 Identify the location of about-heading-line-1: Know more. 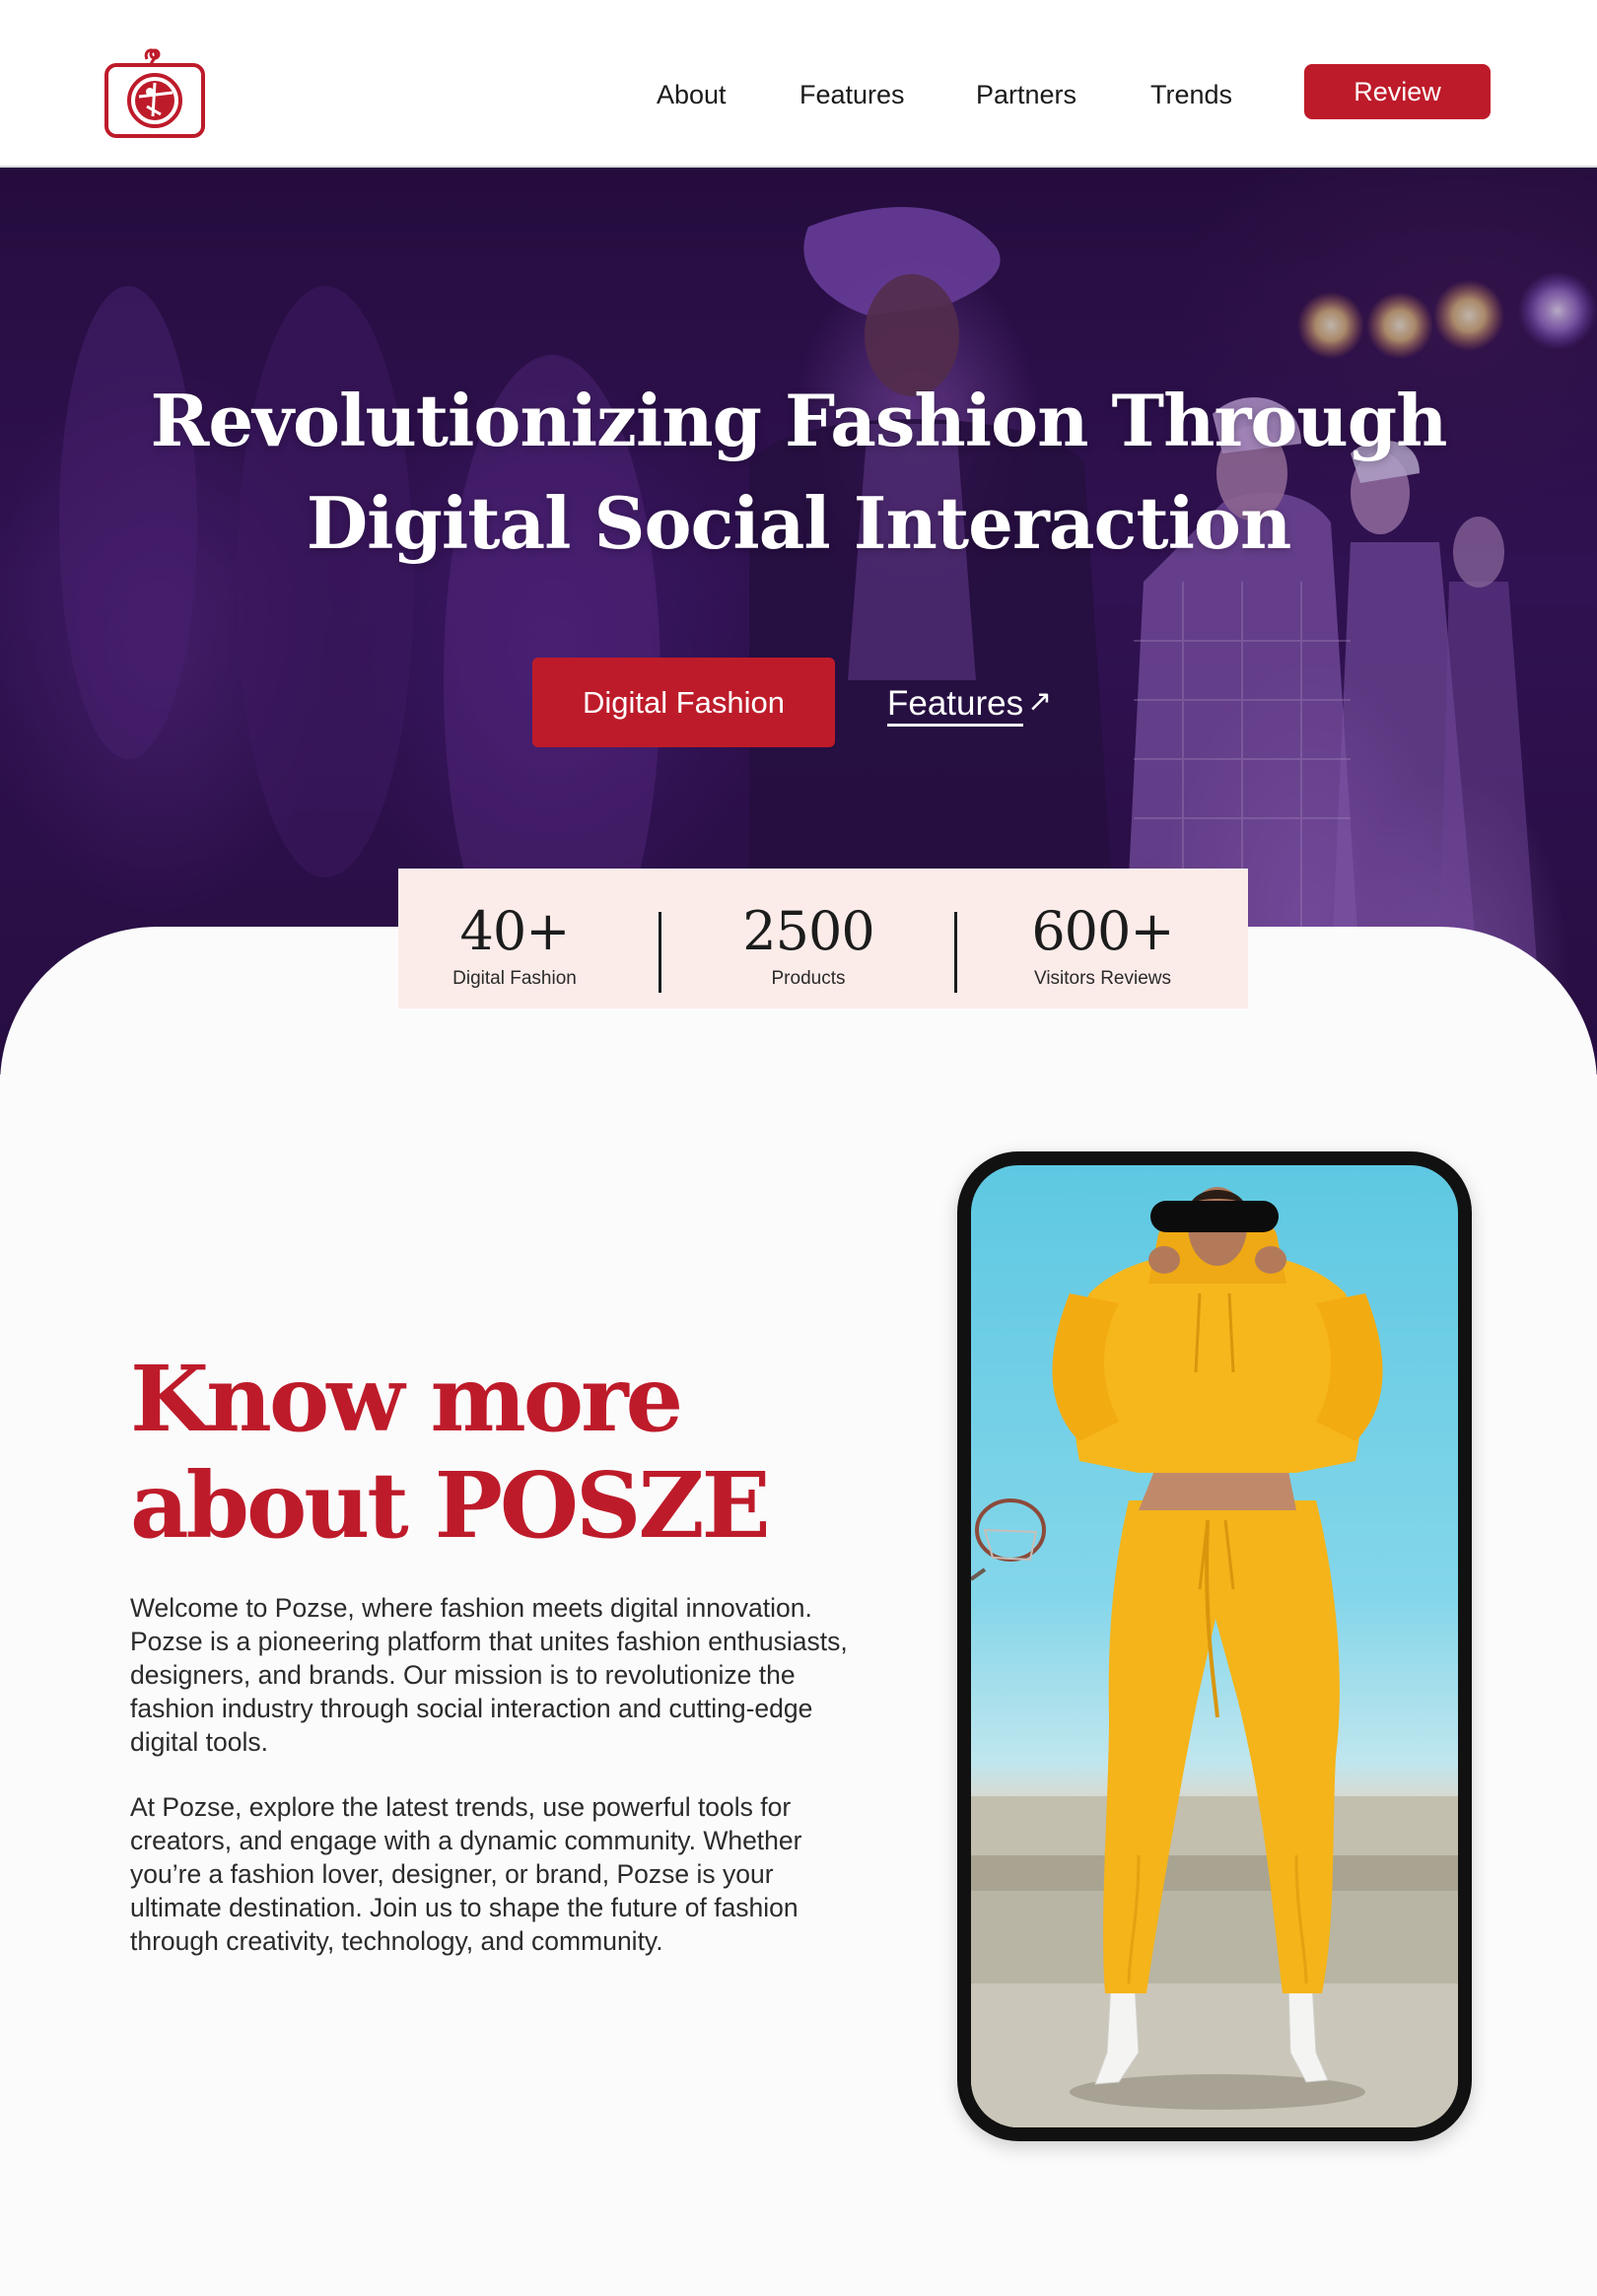
(406, 1399).